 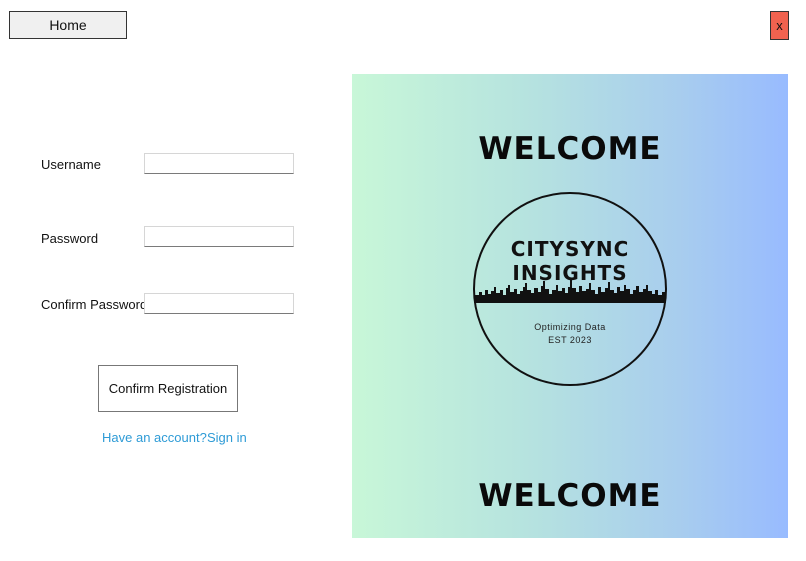 What do you see at coordinates (570, 249) in the screenshot?
I see `logo-title-line1: CITYSYNC` at bounding box center [570, 249].